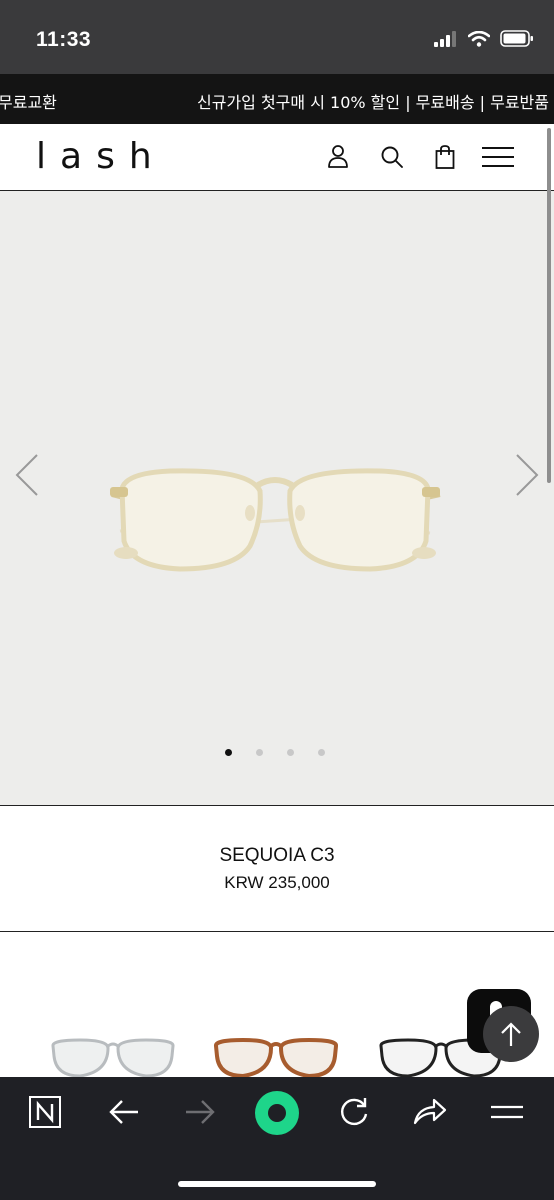 The height and width of the screenshot is (1200, 554). What do you see at coordinates (354, 1112) in the screenshot?
I see `reload-icon` at bounding box center [354, 1112].